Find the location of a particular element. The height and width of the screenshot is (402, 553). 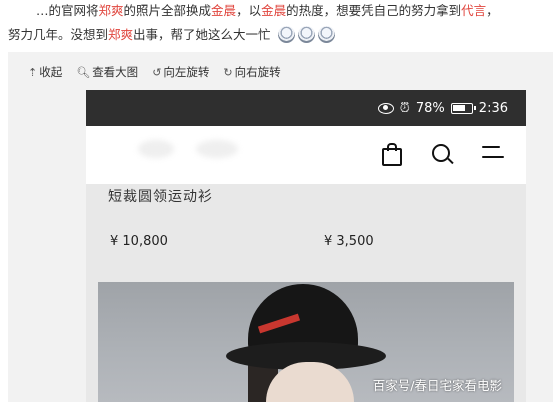

shopping-bag-icon is located at coordinates (392, 154).